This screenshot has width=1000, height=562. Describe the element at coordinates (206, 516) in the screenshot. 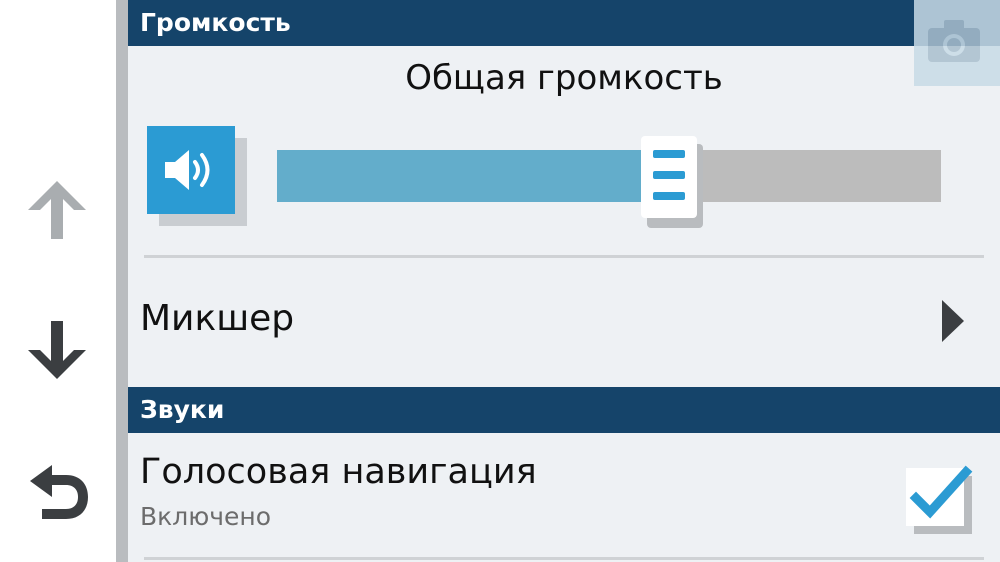

I see `voice-navigation-status: Включено` at that location.